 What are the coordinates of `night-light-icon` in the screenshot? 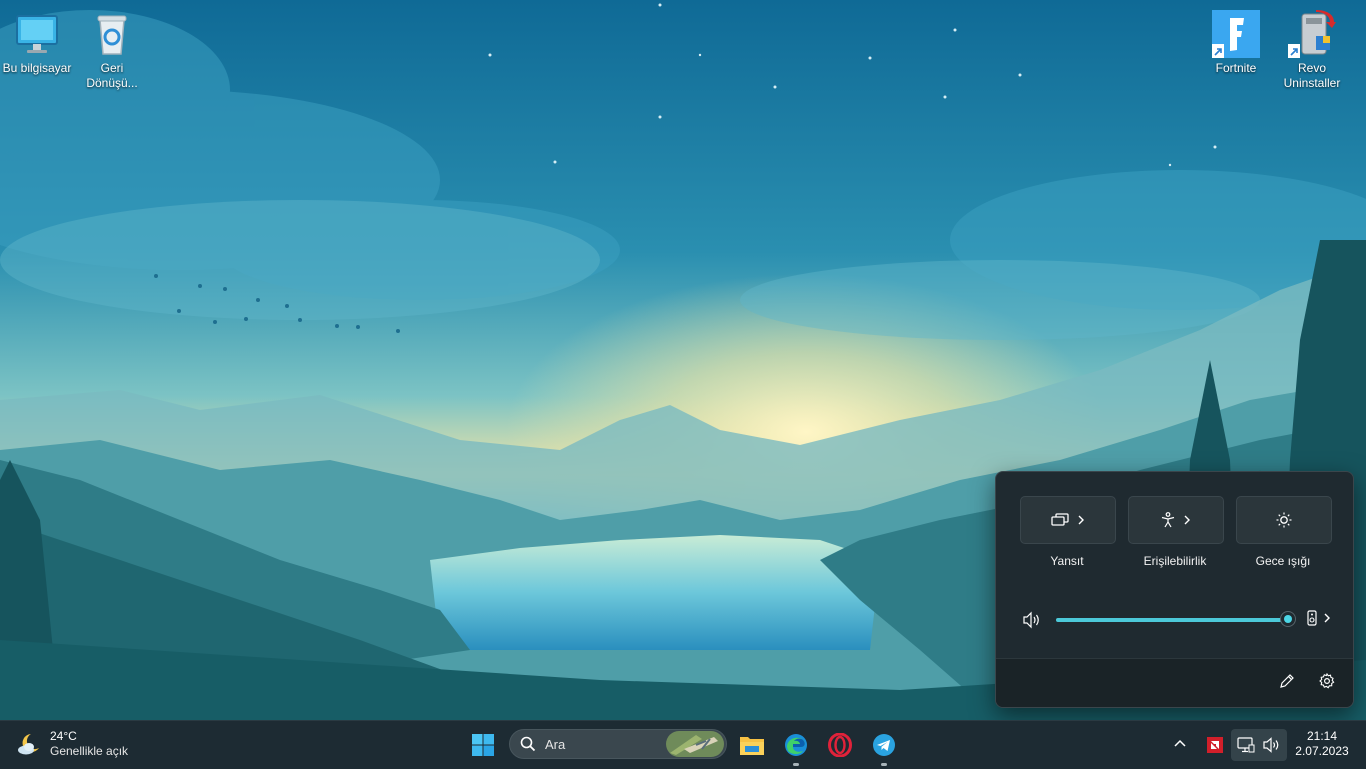 It's located at (1284, 520).